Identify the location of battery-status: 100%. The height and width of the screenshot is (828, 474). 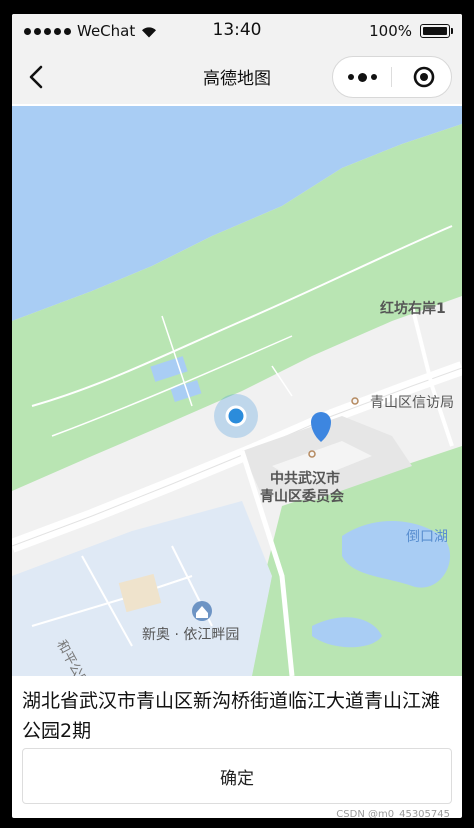
(411, 31).